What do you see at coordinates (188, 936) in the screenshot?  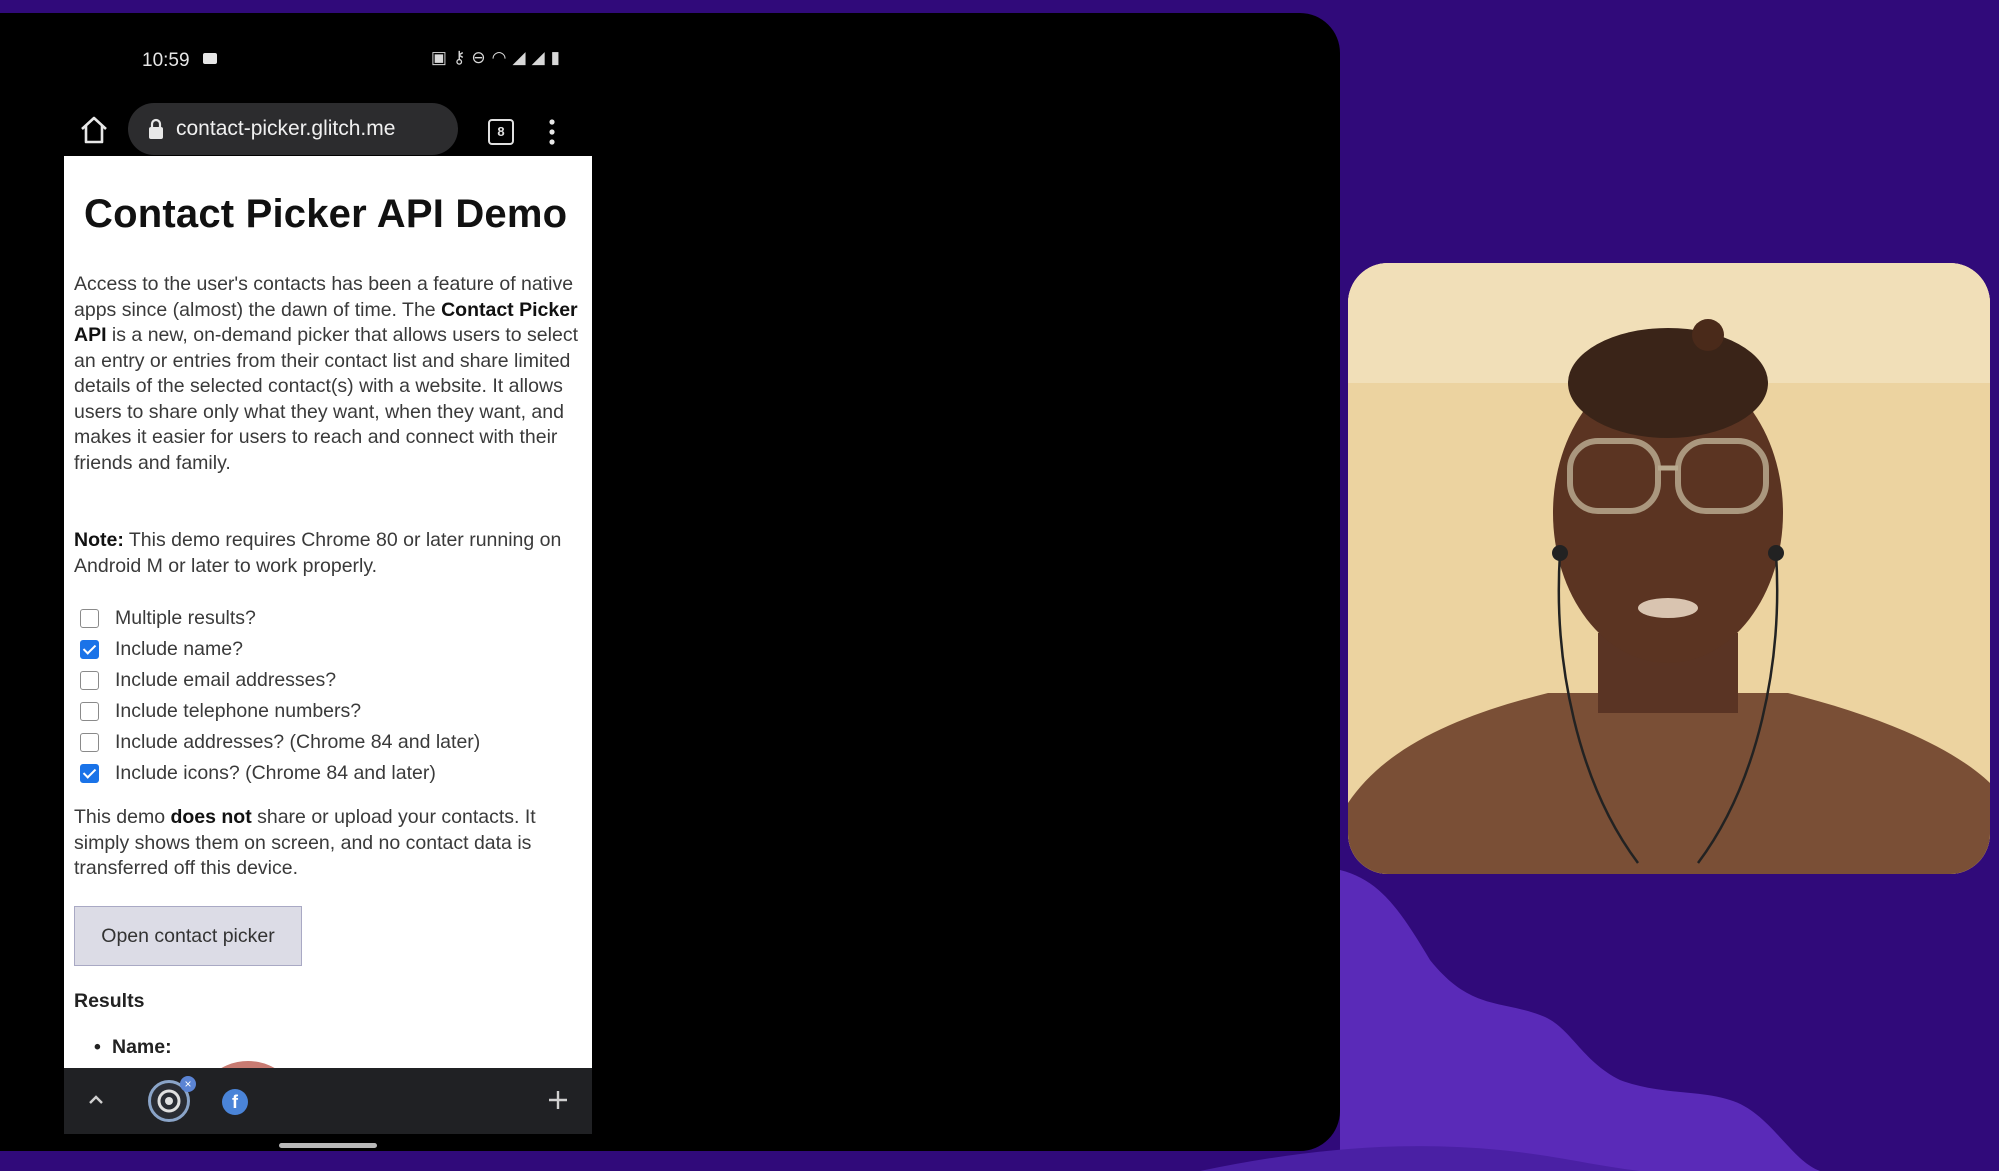 I see `open-contact-picker-button: Open contact picker` at bounding box center [188, 936].